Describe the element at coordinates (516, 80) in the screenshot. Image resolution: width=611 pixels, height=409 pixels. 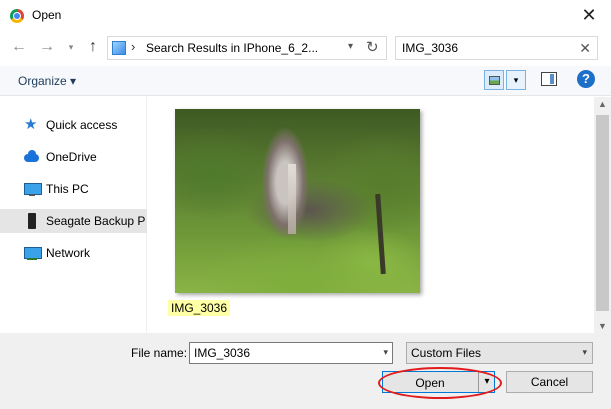
I see `view-options-dropdown-icon: ▾` at that location.